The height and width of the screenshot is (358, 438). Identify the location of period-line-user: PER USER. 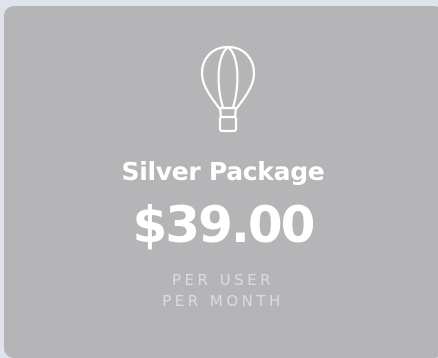
(223, 280).